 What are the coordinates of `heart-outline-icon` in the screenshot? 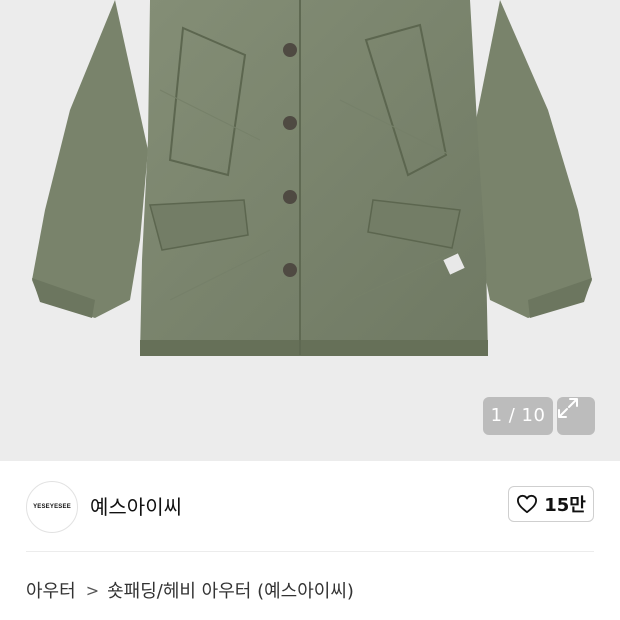 It's located at (527, 504).